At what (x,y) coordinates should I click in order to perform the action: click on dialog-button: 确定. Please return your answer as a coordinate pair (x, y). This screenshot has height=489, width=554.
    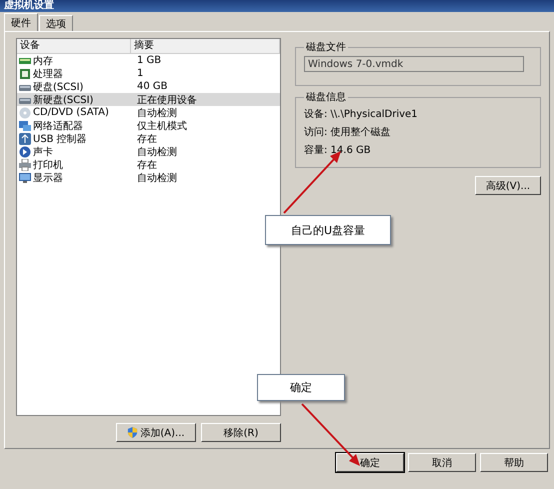
    Looking at the image, I should click on (370, 462).